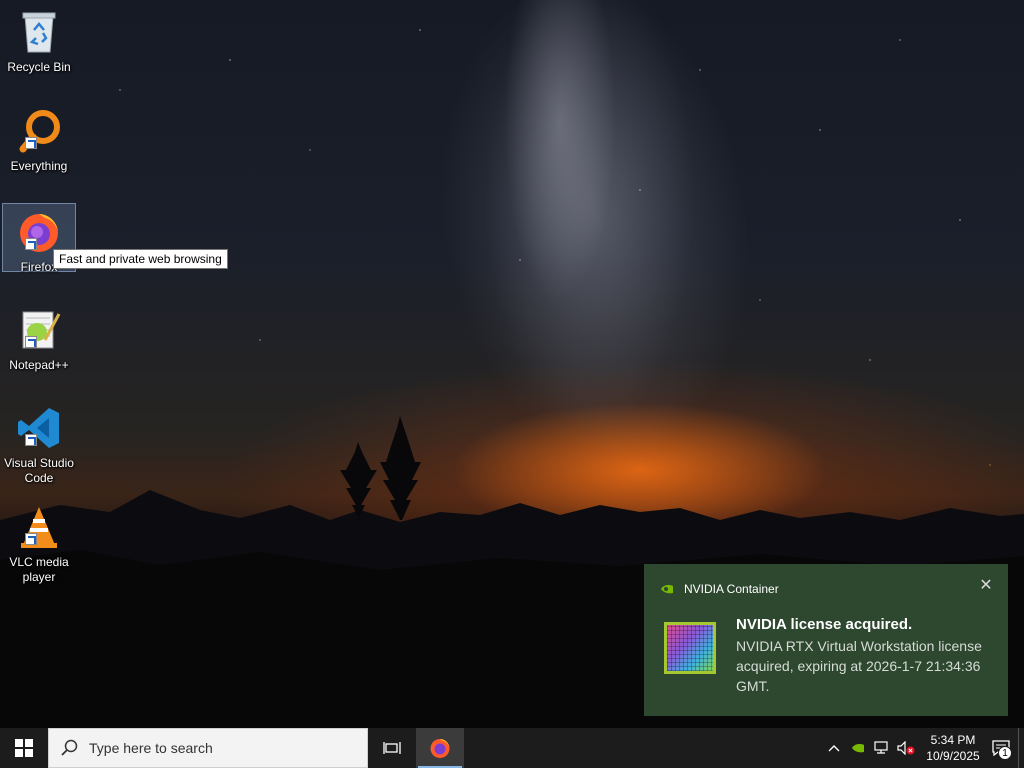 The image size is (1024, 768). Describe the element at coordinates (69, 747) in the screenshot. I see `search-icon` at that location.